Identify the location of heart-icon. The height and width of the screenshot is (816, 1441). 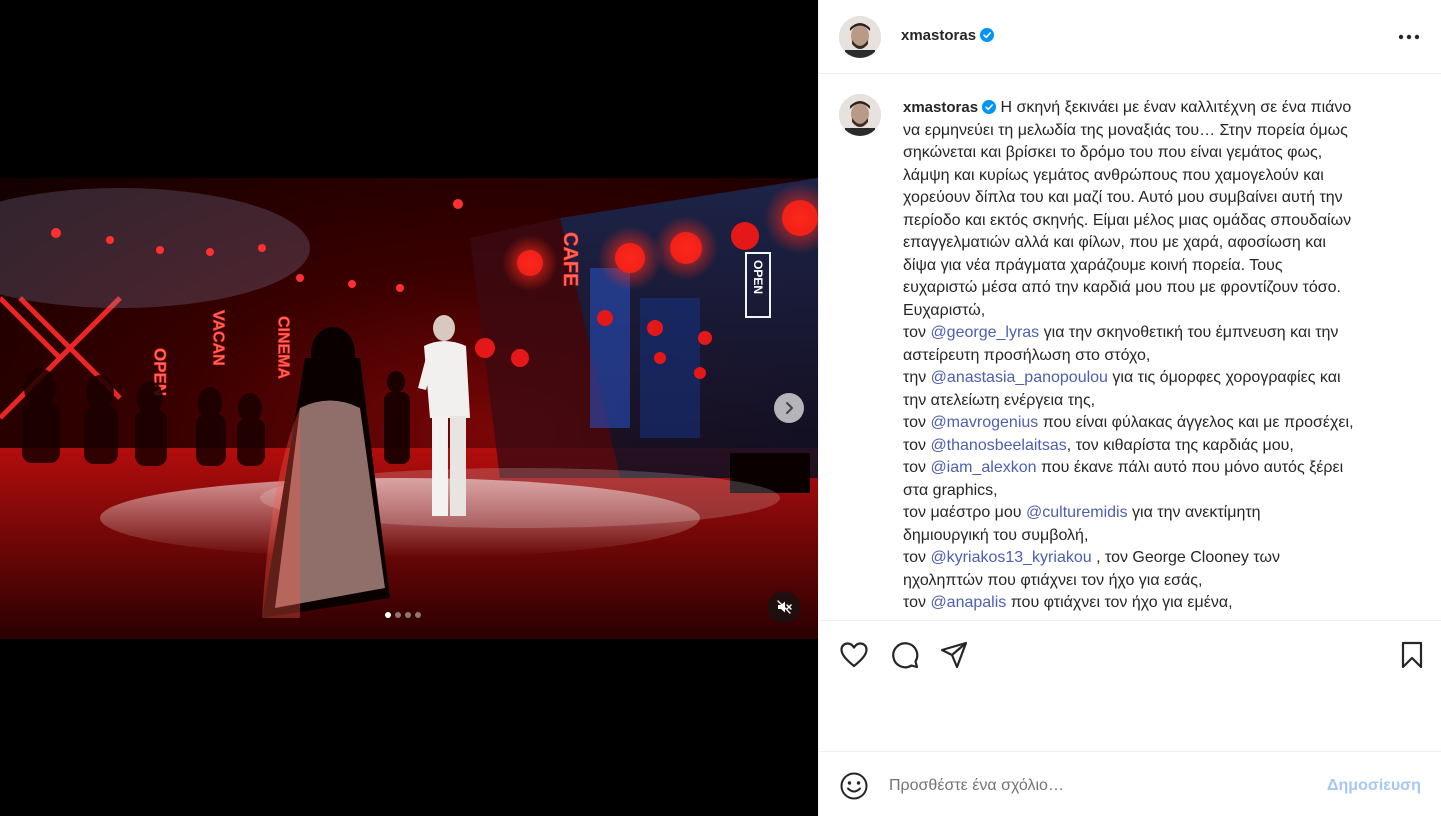
(854, 655).